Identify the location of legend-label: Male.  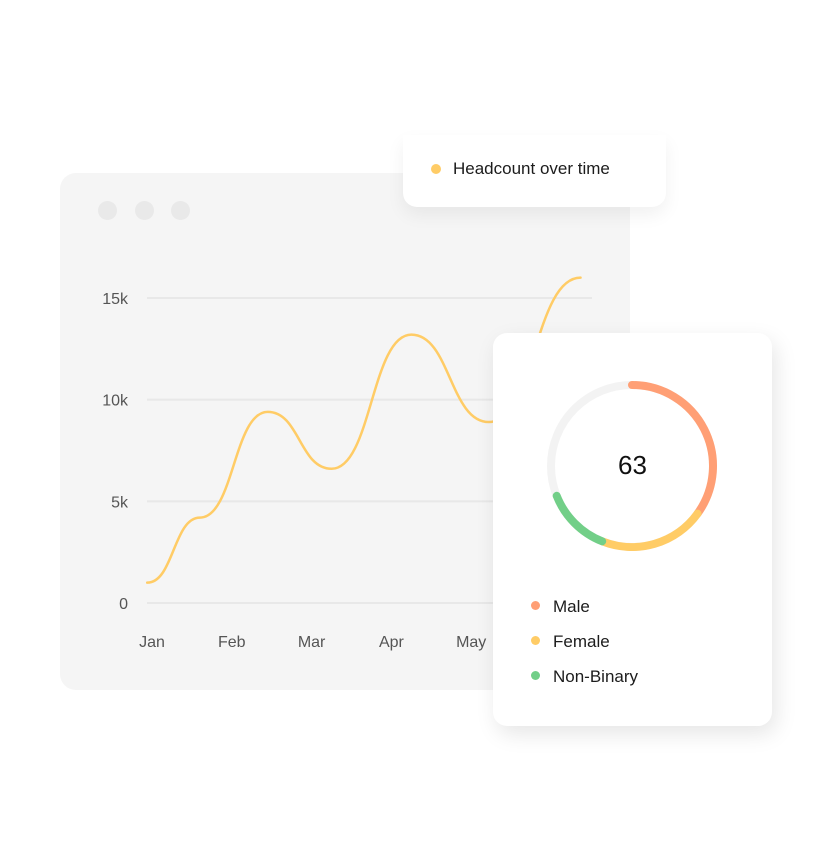
(571, 606).